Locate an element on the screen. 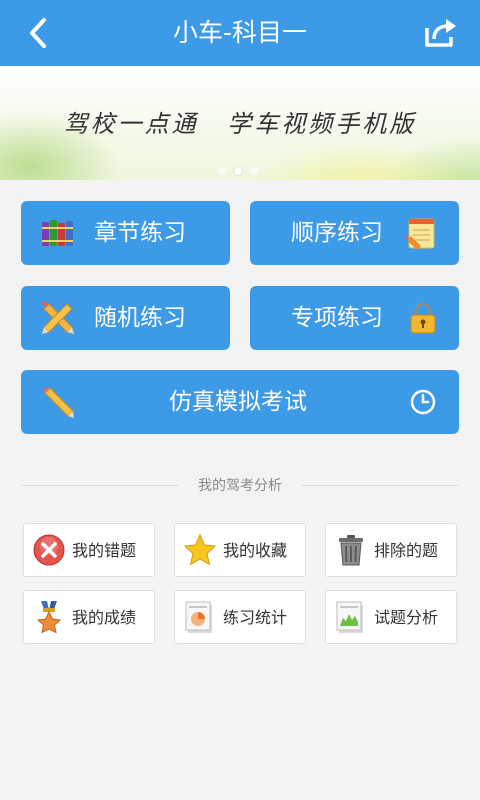  question-analysis-tile: 试题分析 is located at coordinates (391, 617).